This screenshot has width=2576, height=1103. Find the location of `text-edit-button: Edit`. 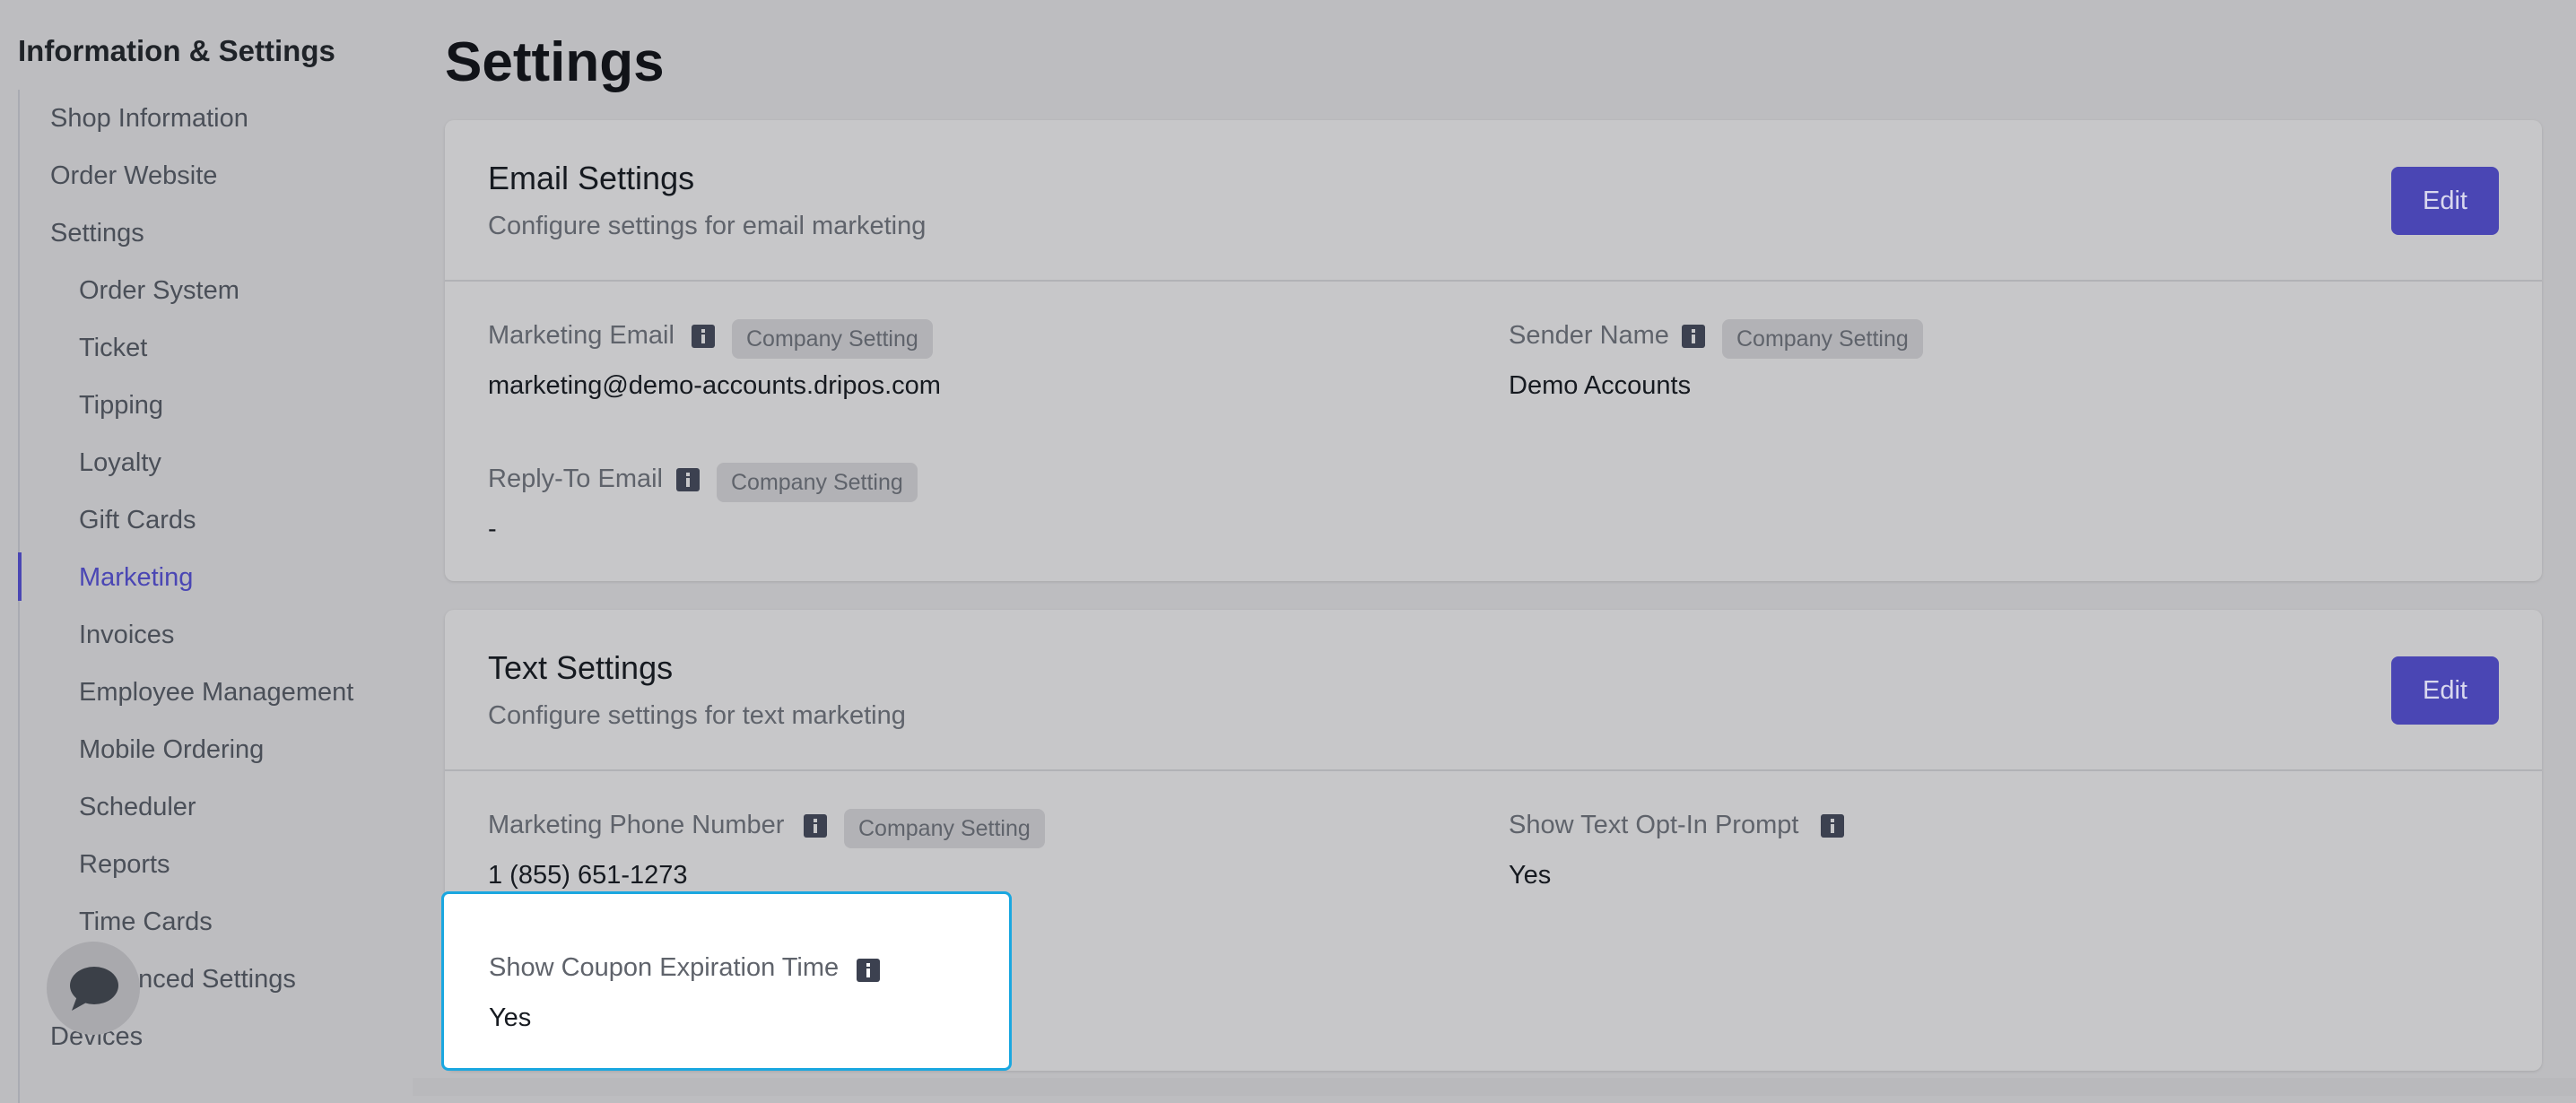

text-edit-button: Edit is located at coordinates (2445, 691).